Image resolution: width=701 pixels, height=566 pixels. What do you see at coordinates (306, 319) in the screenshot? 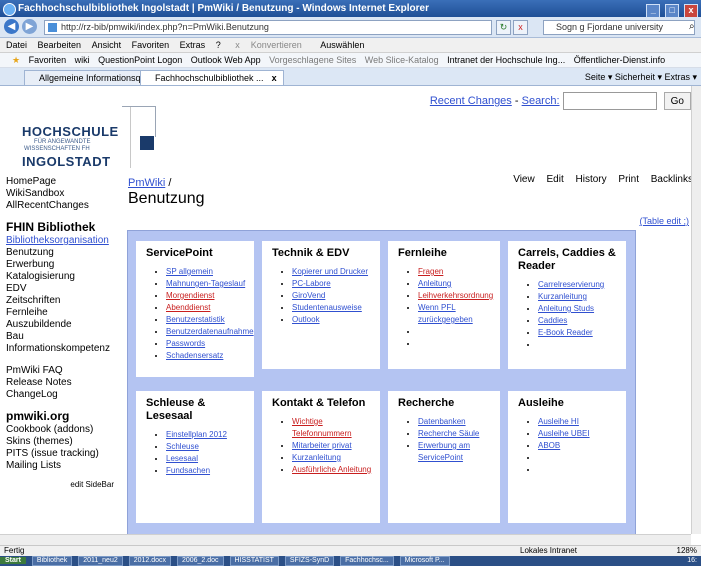
I see `card-link: Outlook` at bounding box center [306, 319].